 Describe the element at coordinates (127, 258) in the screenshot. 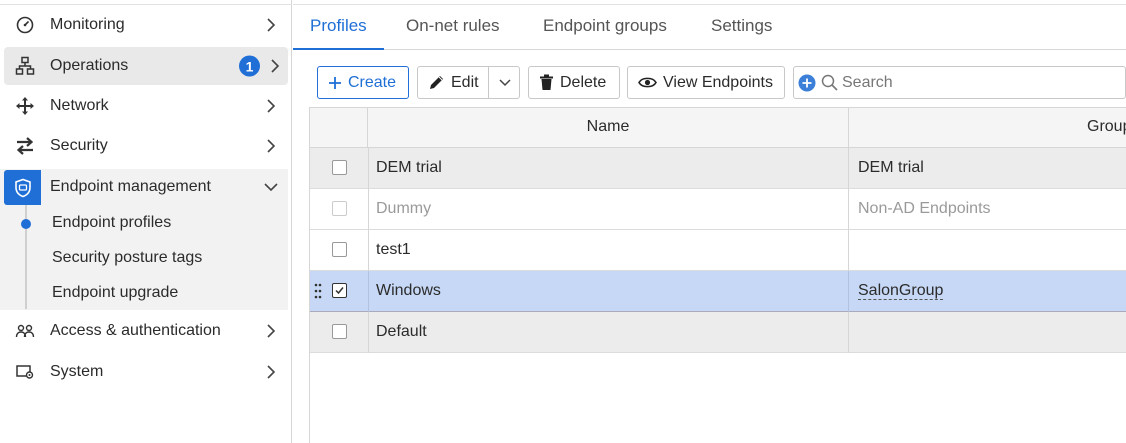

I see `sidebar-subitem-security-posture-tags: Security posture tags` at that location.